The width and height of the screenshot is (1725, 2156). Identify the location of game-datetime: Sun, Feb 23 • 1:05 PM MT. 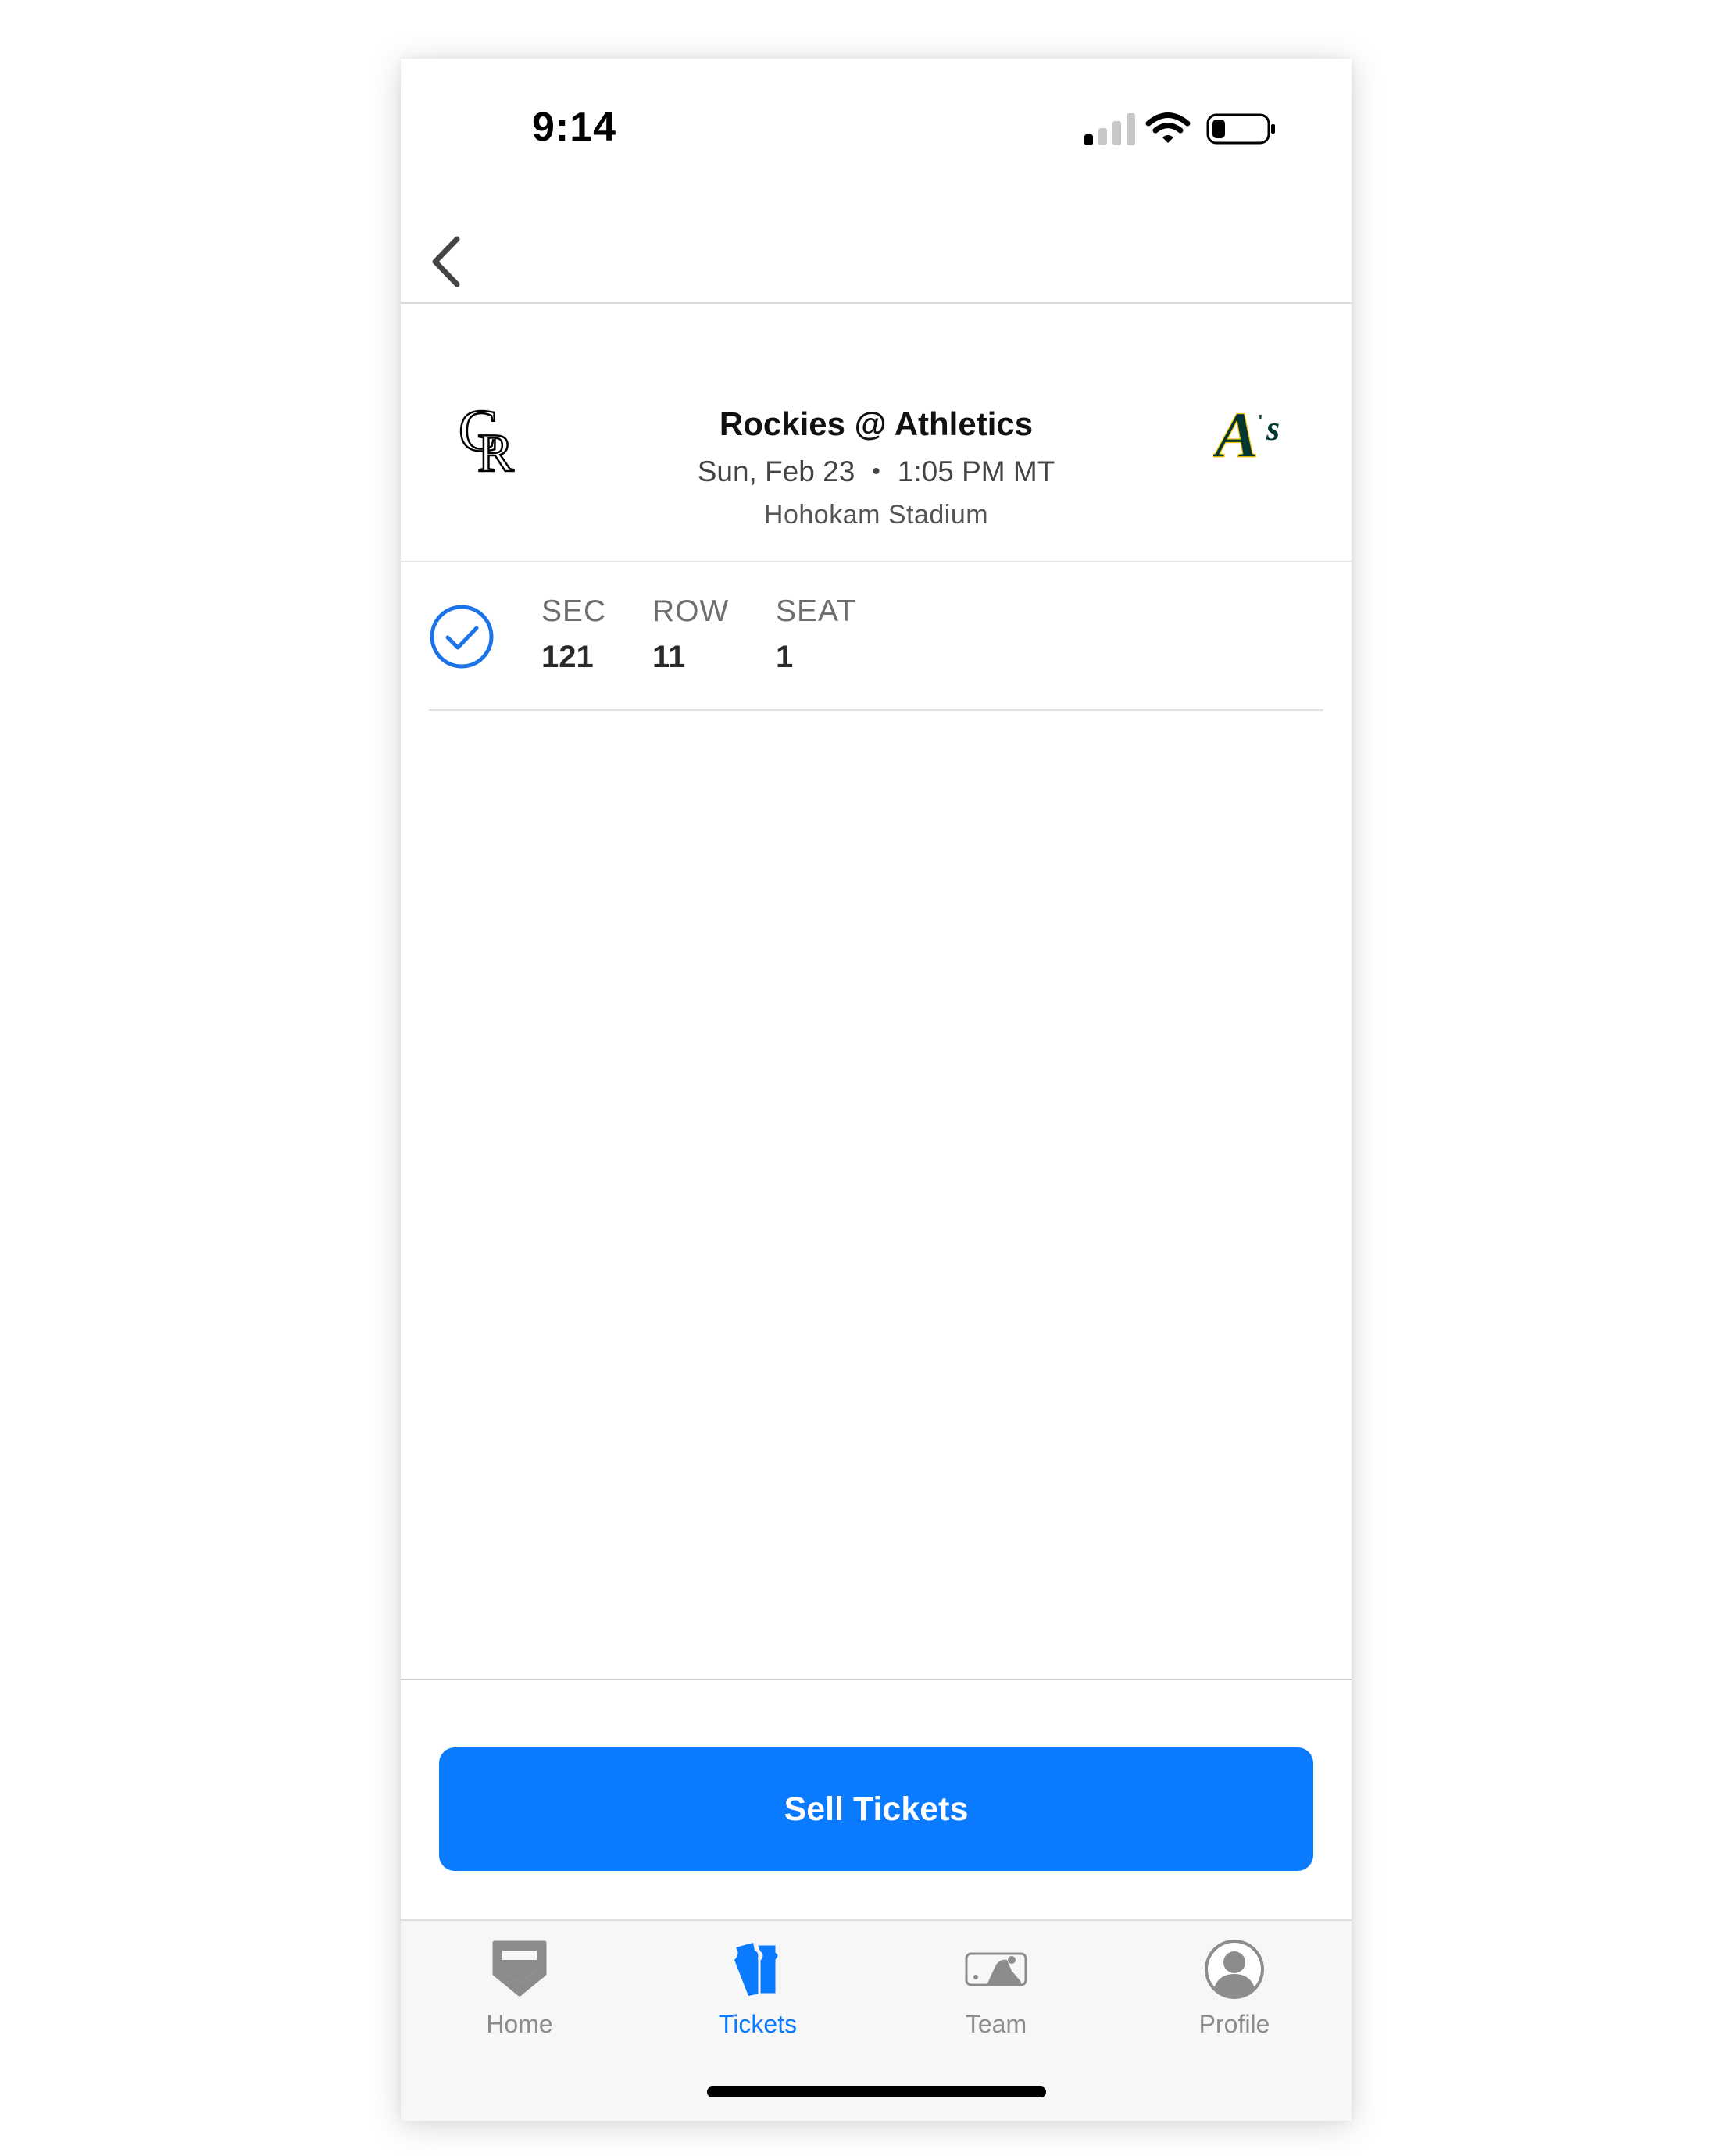
(876, 472).